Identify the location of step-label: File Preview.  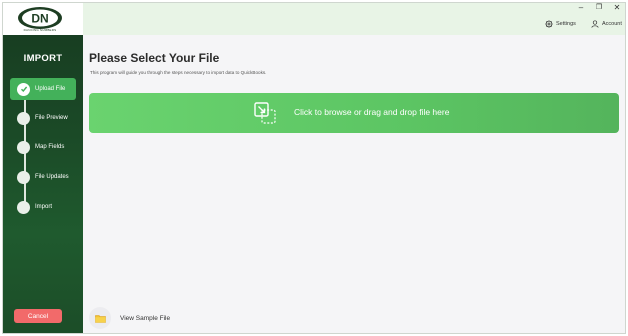
(51, 118).